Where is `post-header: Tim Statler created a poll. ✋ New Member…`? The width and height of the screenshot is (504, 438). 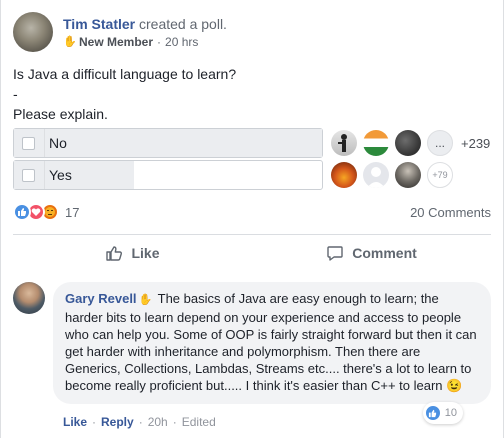 post-header: Tim Statler created a poll. ✋ New Member… is located at coordinates (120, 32).